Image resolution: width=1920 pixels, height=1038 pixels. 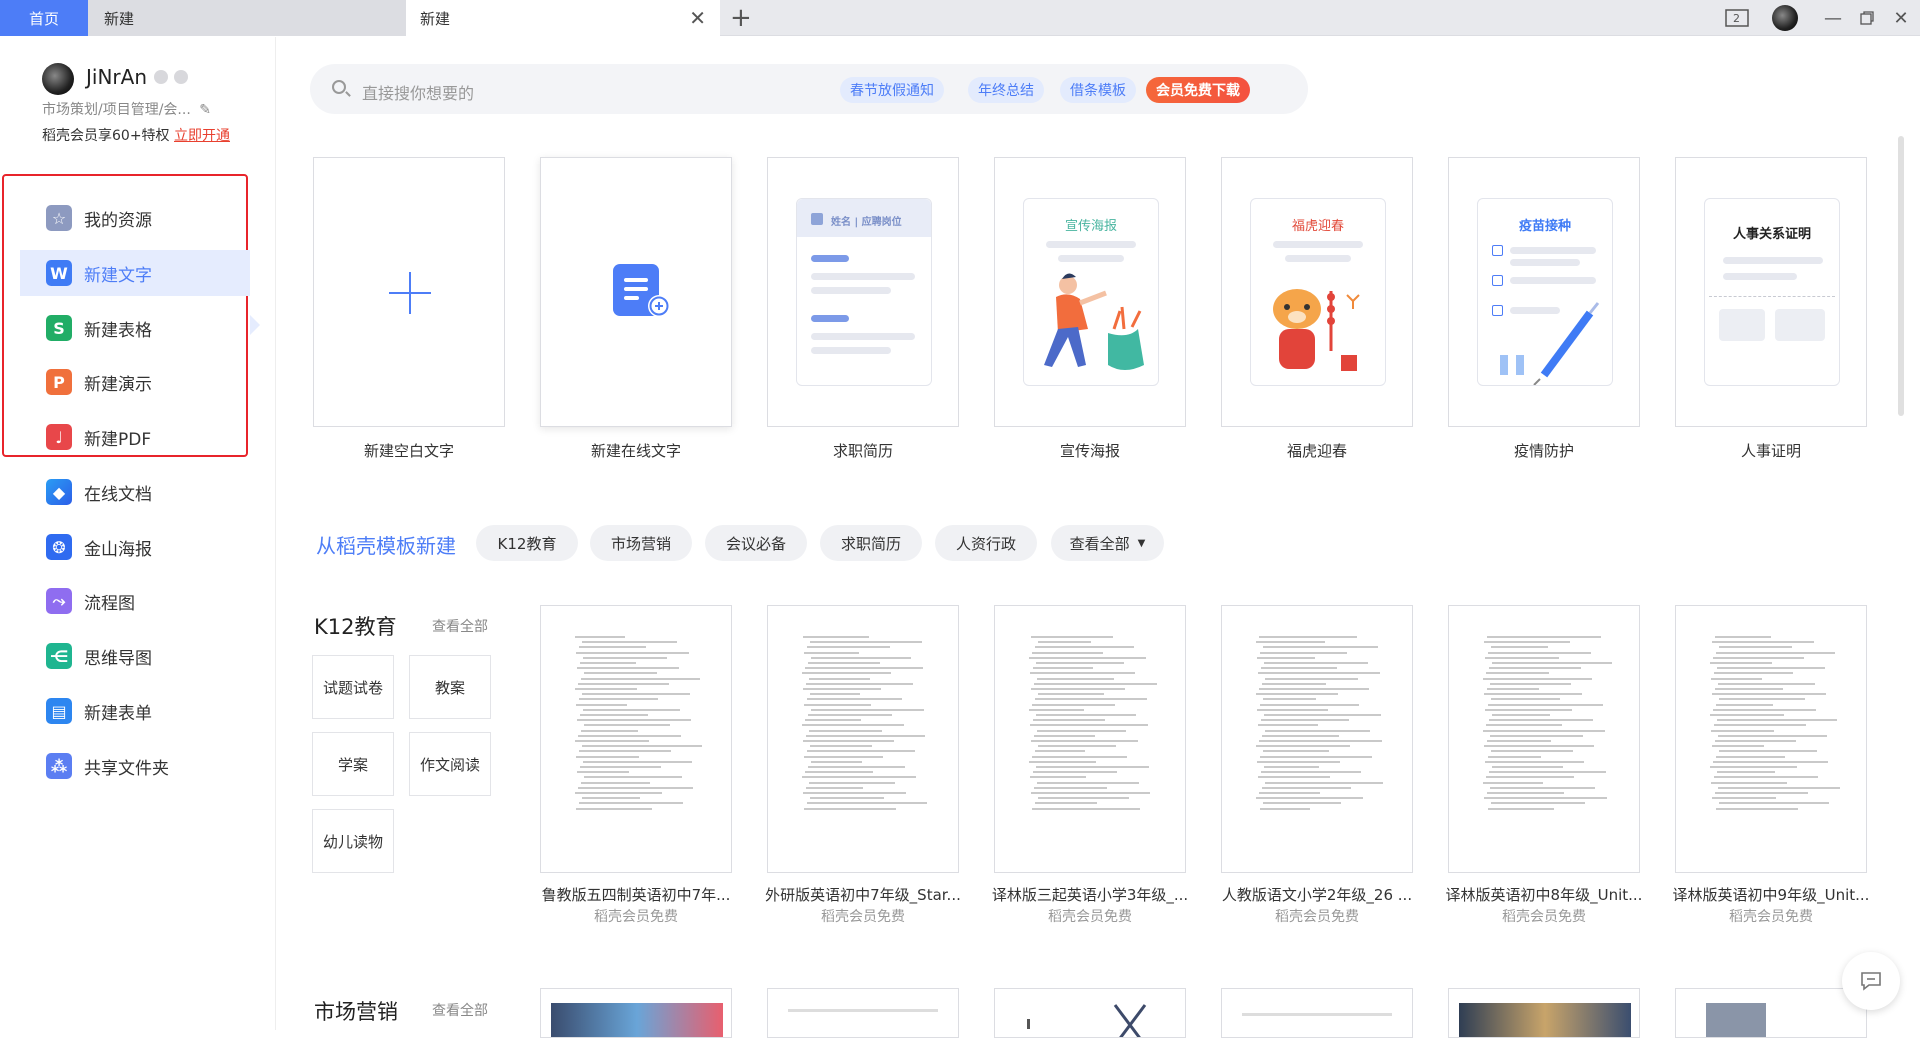 What do you see at coordinates (247, 18) in the screenshot?
I see `tab-new-1: 新建` at bounding box center [247, 18].